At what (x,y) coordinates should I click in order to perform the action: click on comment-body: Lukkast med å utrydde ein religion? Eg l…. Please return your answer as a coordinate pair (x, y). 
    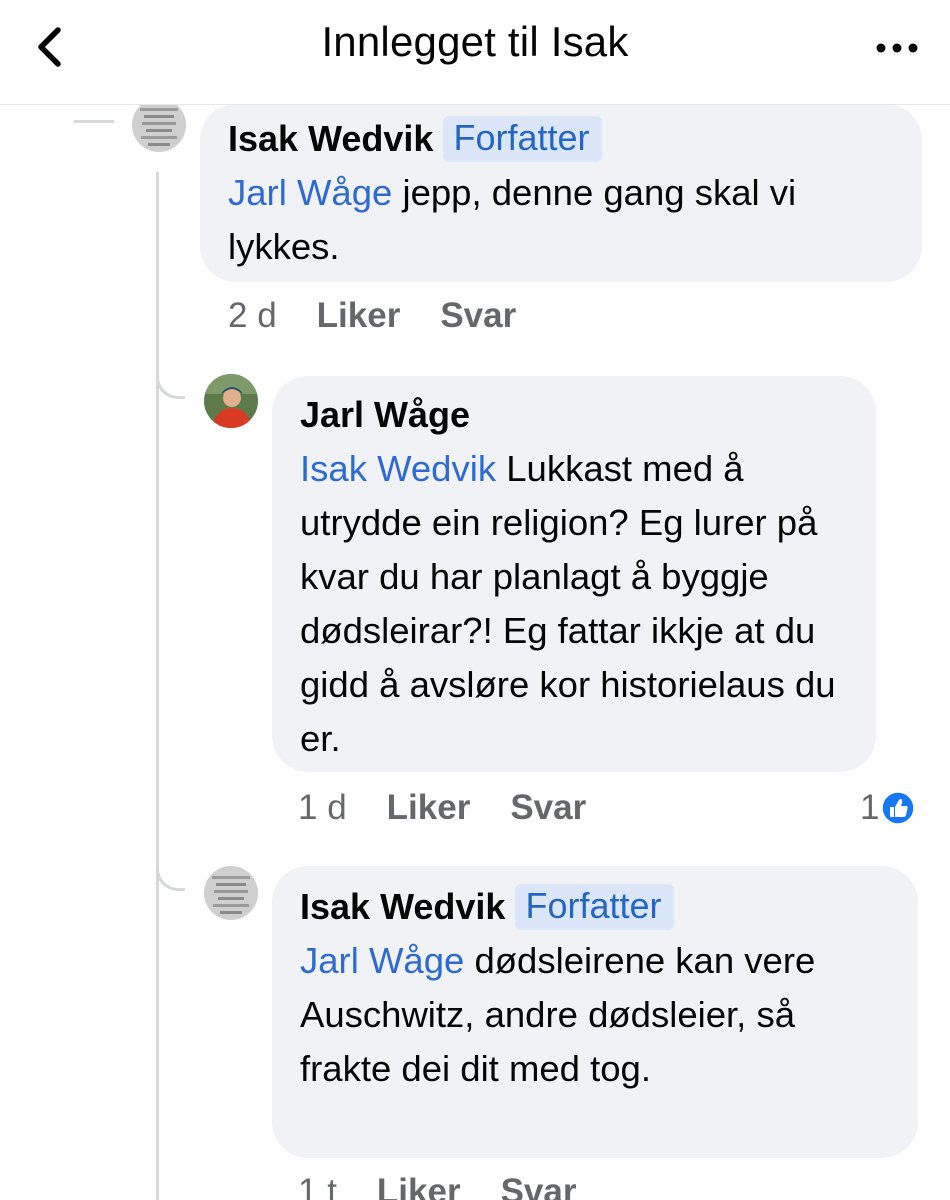
    Looking at the image, I should click on (568, 603).